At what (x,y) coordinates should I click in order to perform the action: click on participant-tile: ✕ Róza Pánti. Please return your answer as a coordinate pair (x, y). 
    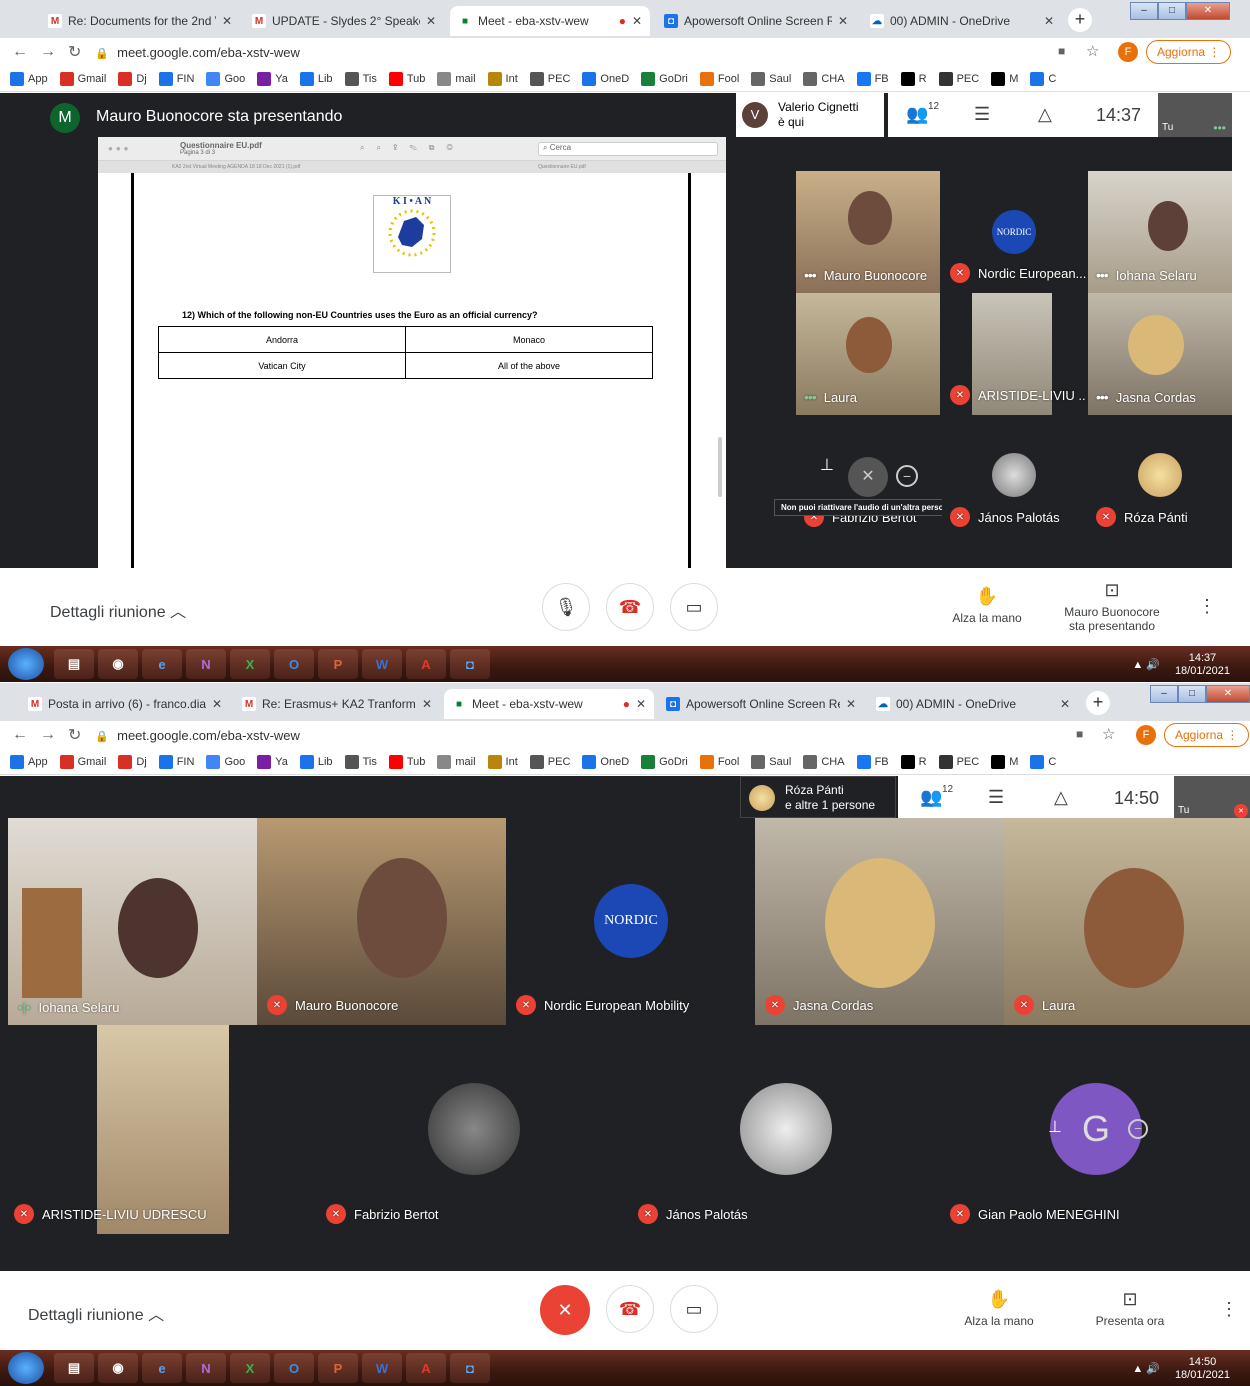
    Looking at the image, I should click on (1160, 476).